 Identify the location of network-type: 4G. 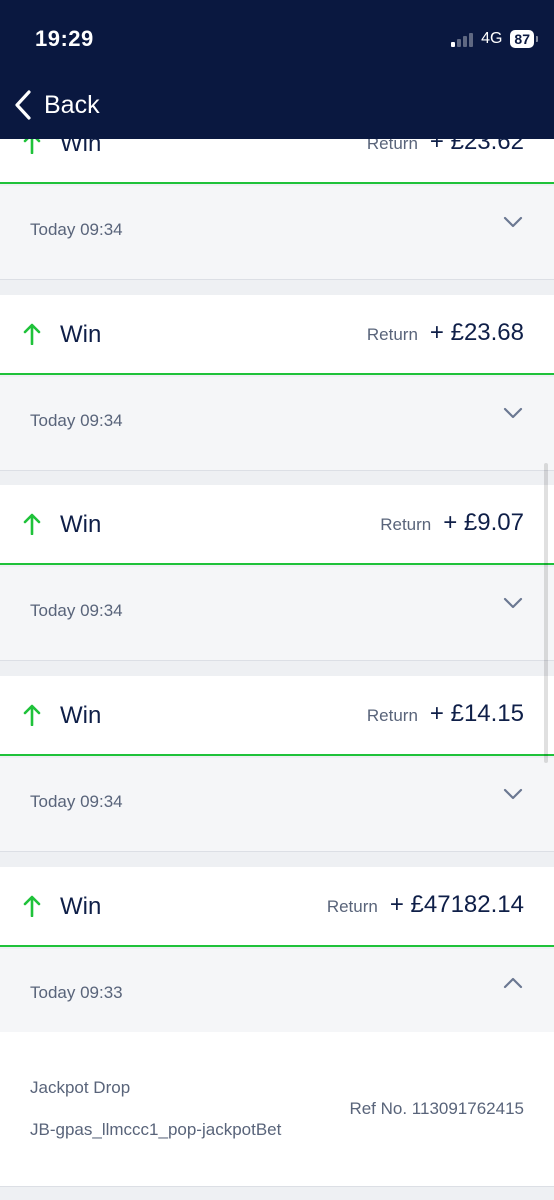
(492, 38).